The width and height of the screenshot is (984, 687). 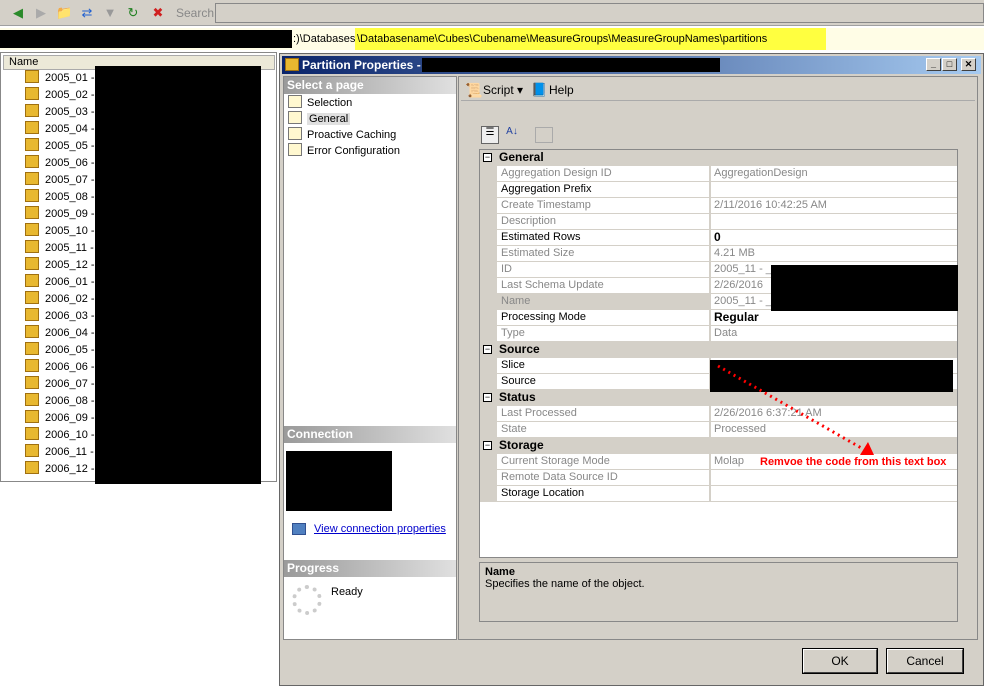 I want to click on list-item-label: 2006_11 -, so click(x=69, y=452).